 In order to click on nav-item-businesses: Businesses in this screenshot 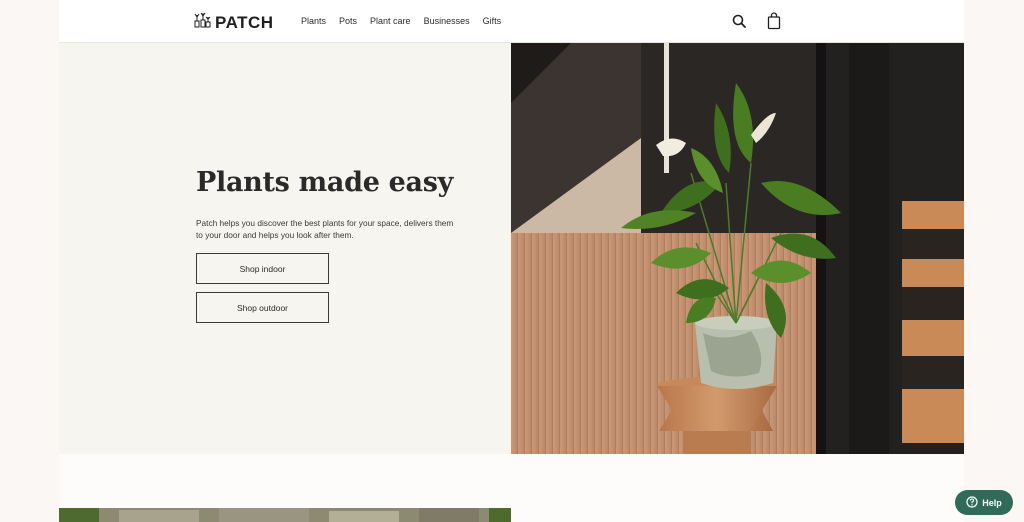, I will do `click(447, 21)`.